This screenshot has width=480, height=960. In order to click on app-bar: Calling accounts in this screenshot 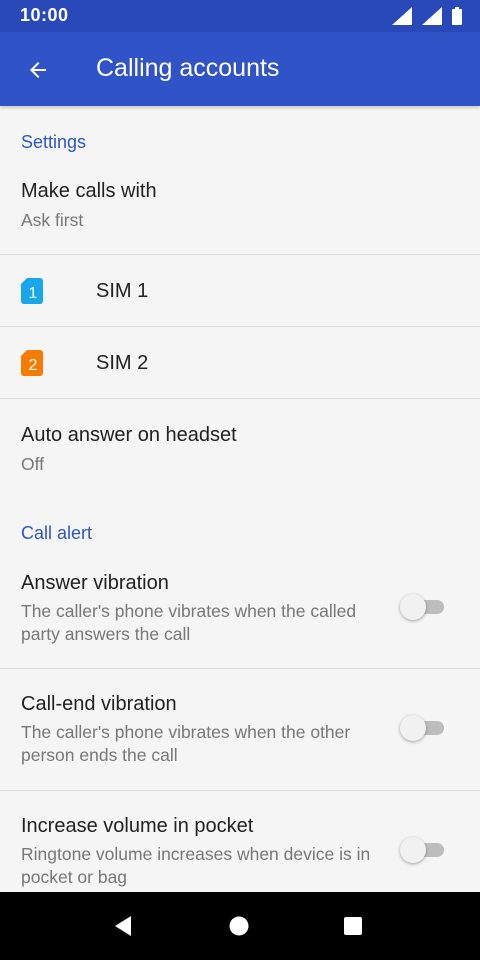, I will do `click(240, 69)`.